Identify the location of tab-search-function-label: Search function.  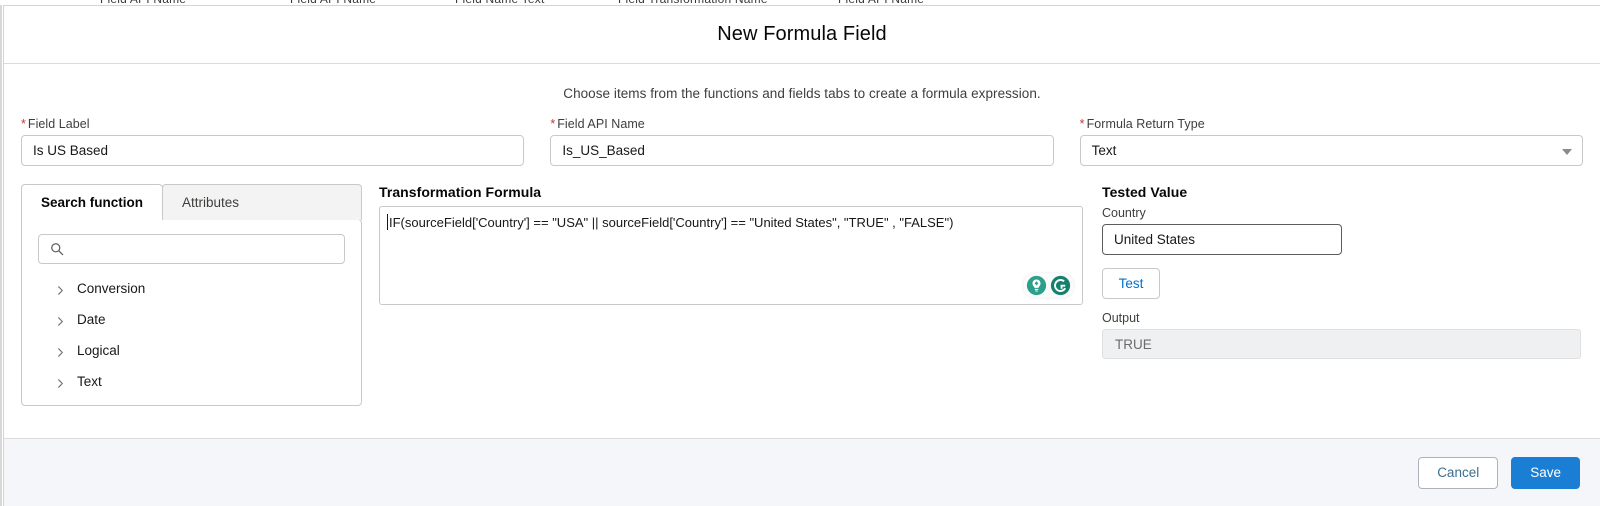
(92, 202).